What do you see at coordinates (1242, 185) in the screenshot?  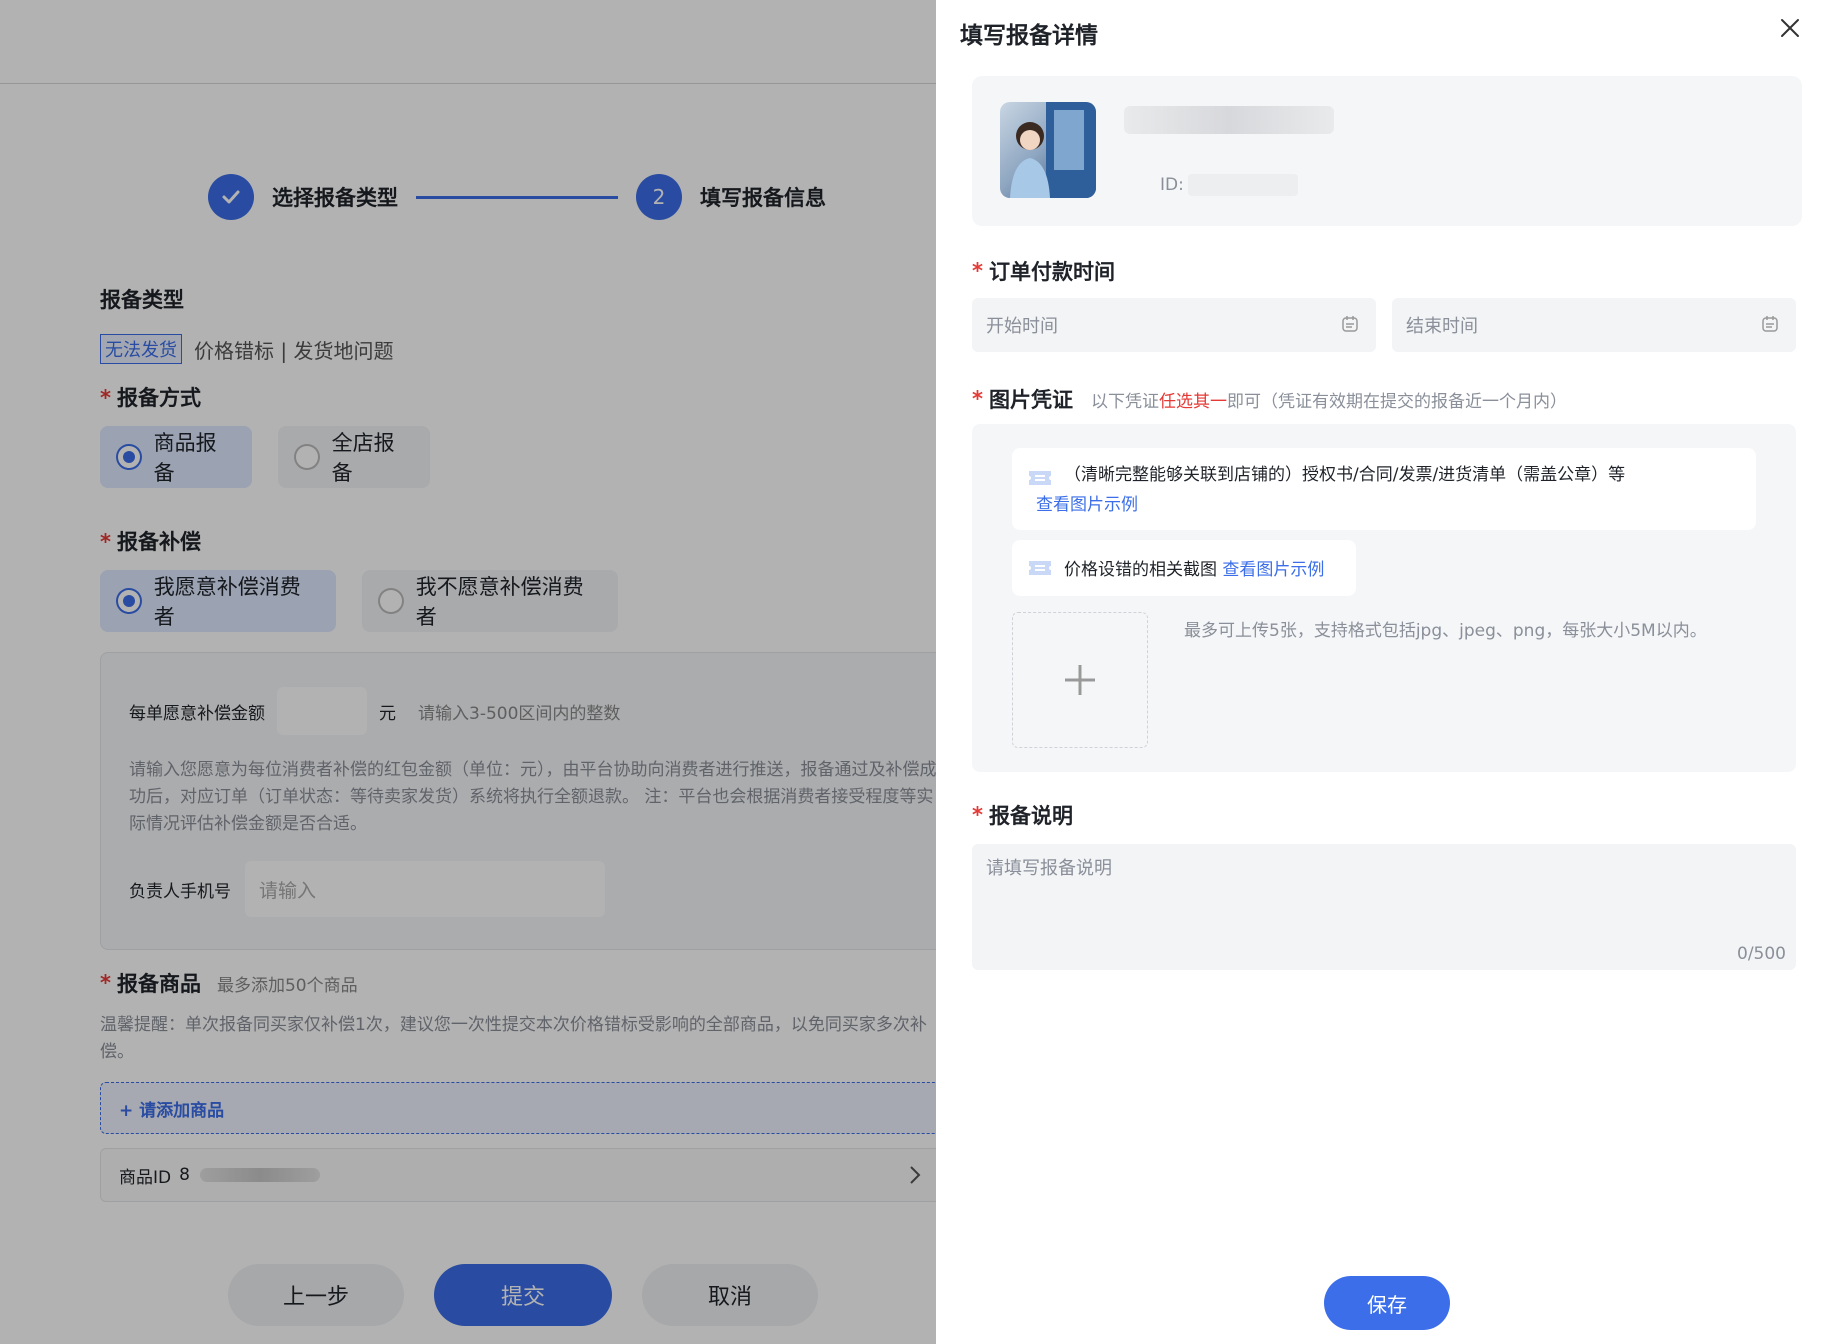 I see `store-id-blurred` at bounding box center [1242, 185].